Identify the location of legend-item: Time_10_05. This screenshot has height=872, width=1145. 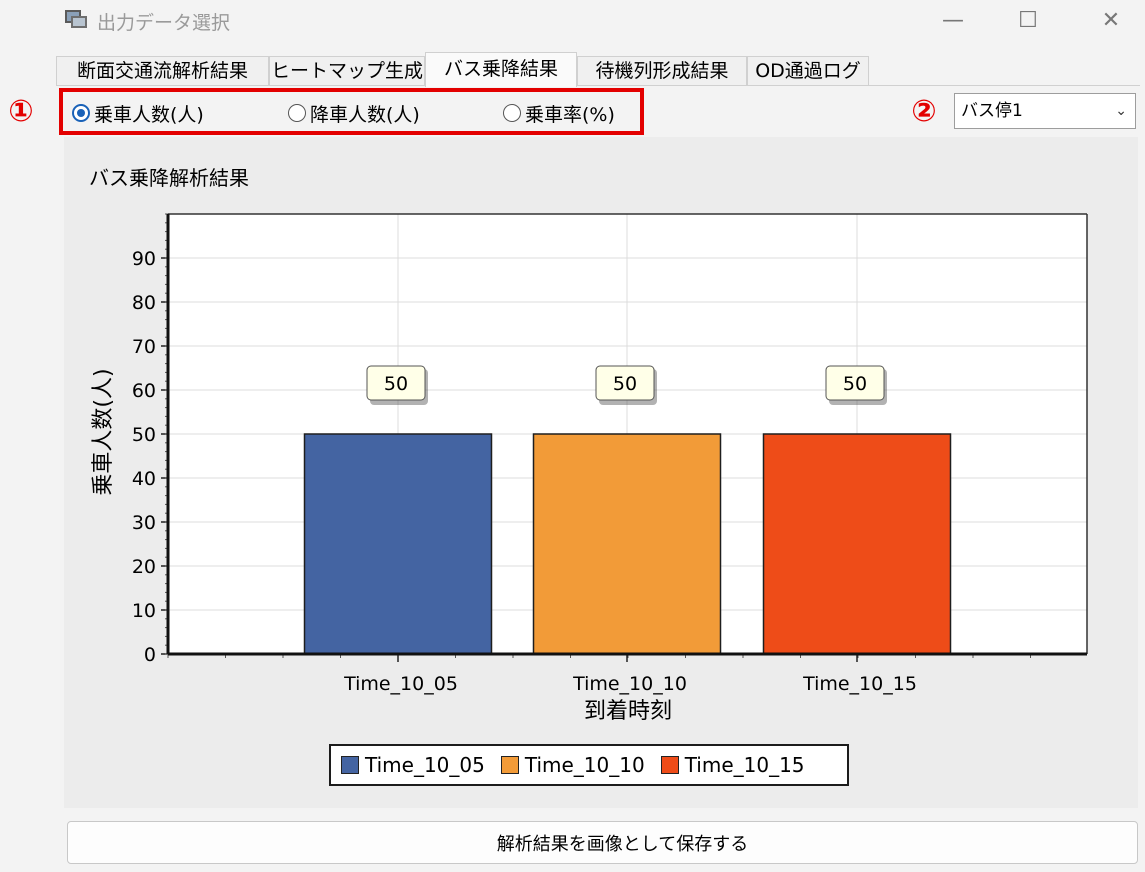
(413, 765).